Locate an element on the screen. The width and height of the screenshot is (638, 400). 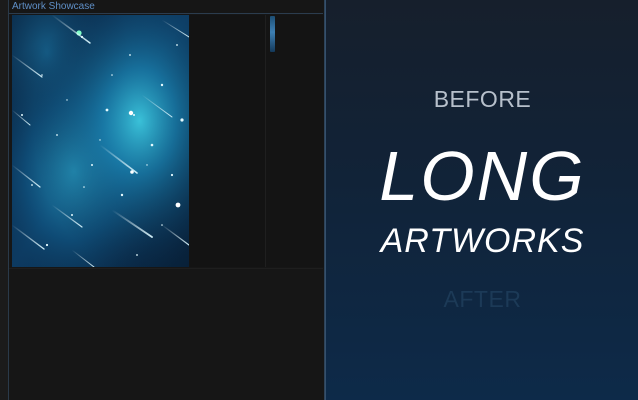
headline-artworks: ARTWORKS is located at coordinates (482, 241).